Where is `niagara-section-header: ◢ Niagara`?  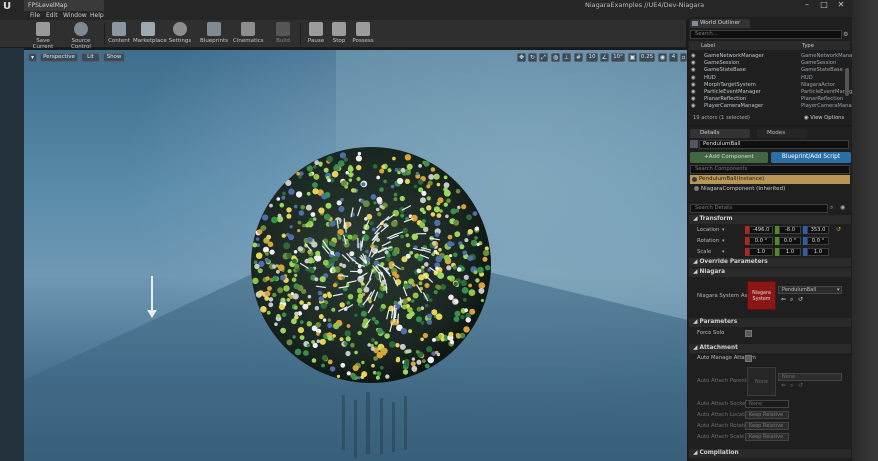 niagara-section-header: ◢ Niagara is located at coordinates (770, 272).